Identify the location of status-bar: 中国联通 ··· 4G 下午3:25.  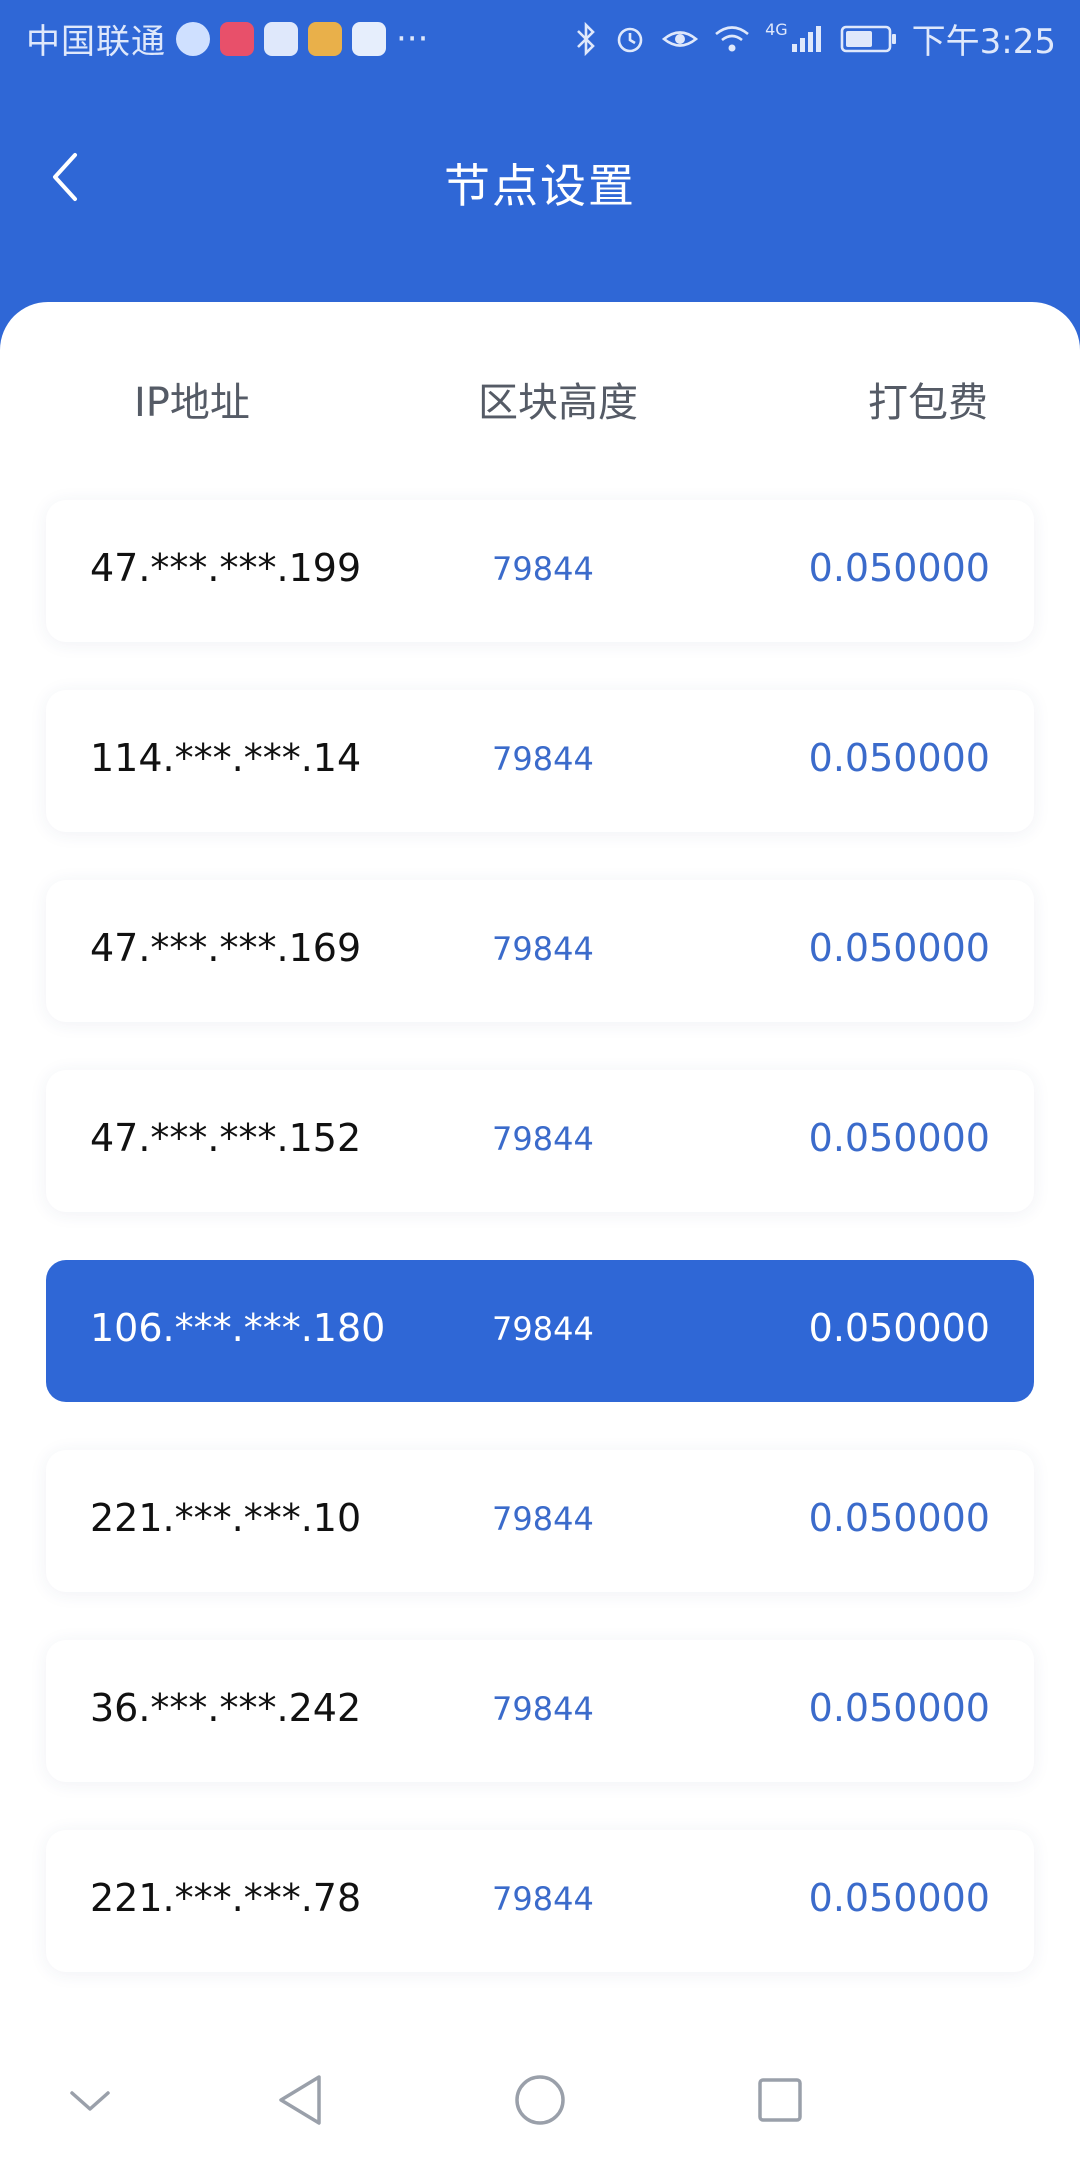
(540, 37).